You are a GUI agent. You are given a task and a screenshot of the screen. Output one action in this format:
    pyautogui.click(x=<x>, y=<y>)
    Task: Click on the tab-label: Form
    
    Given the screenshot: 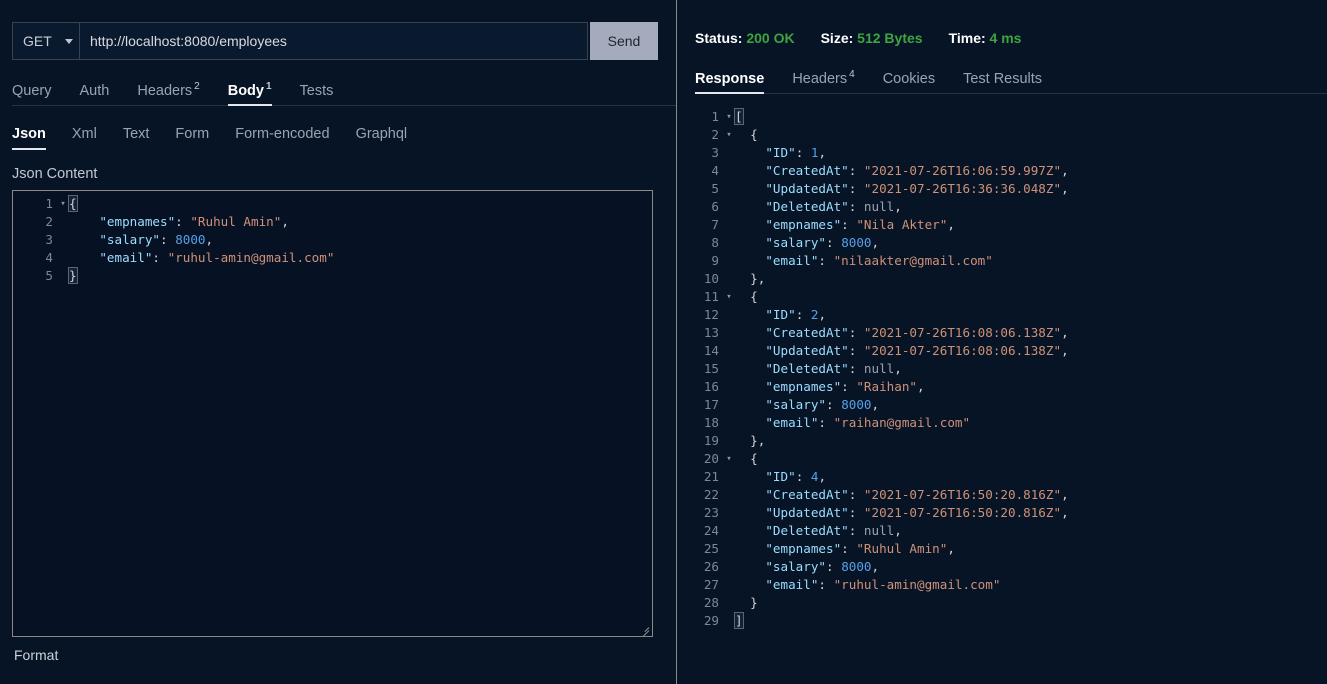 What is the action you would take?
    pyautogui.click(x=192, y=133)
    